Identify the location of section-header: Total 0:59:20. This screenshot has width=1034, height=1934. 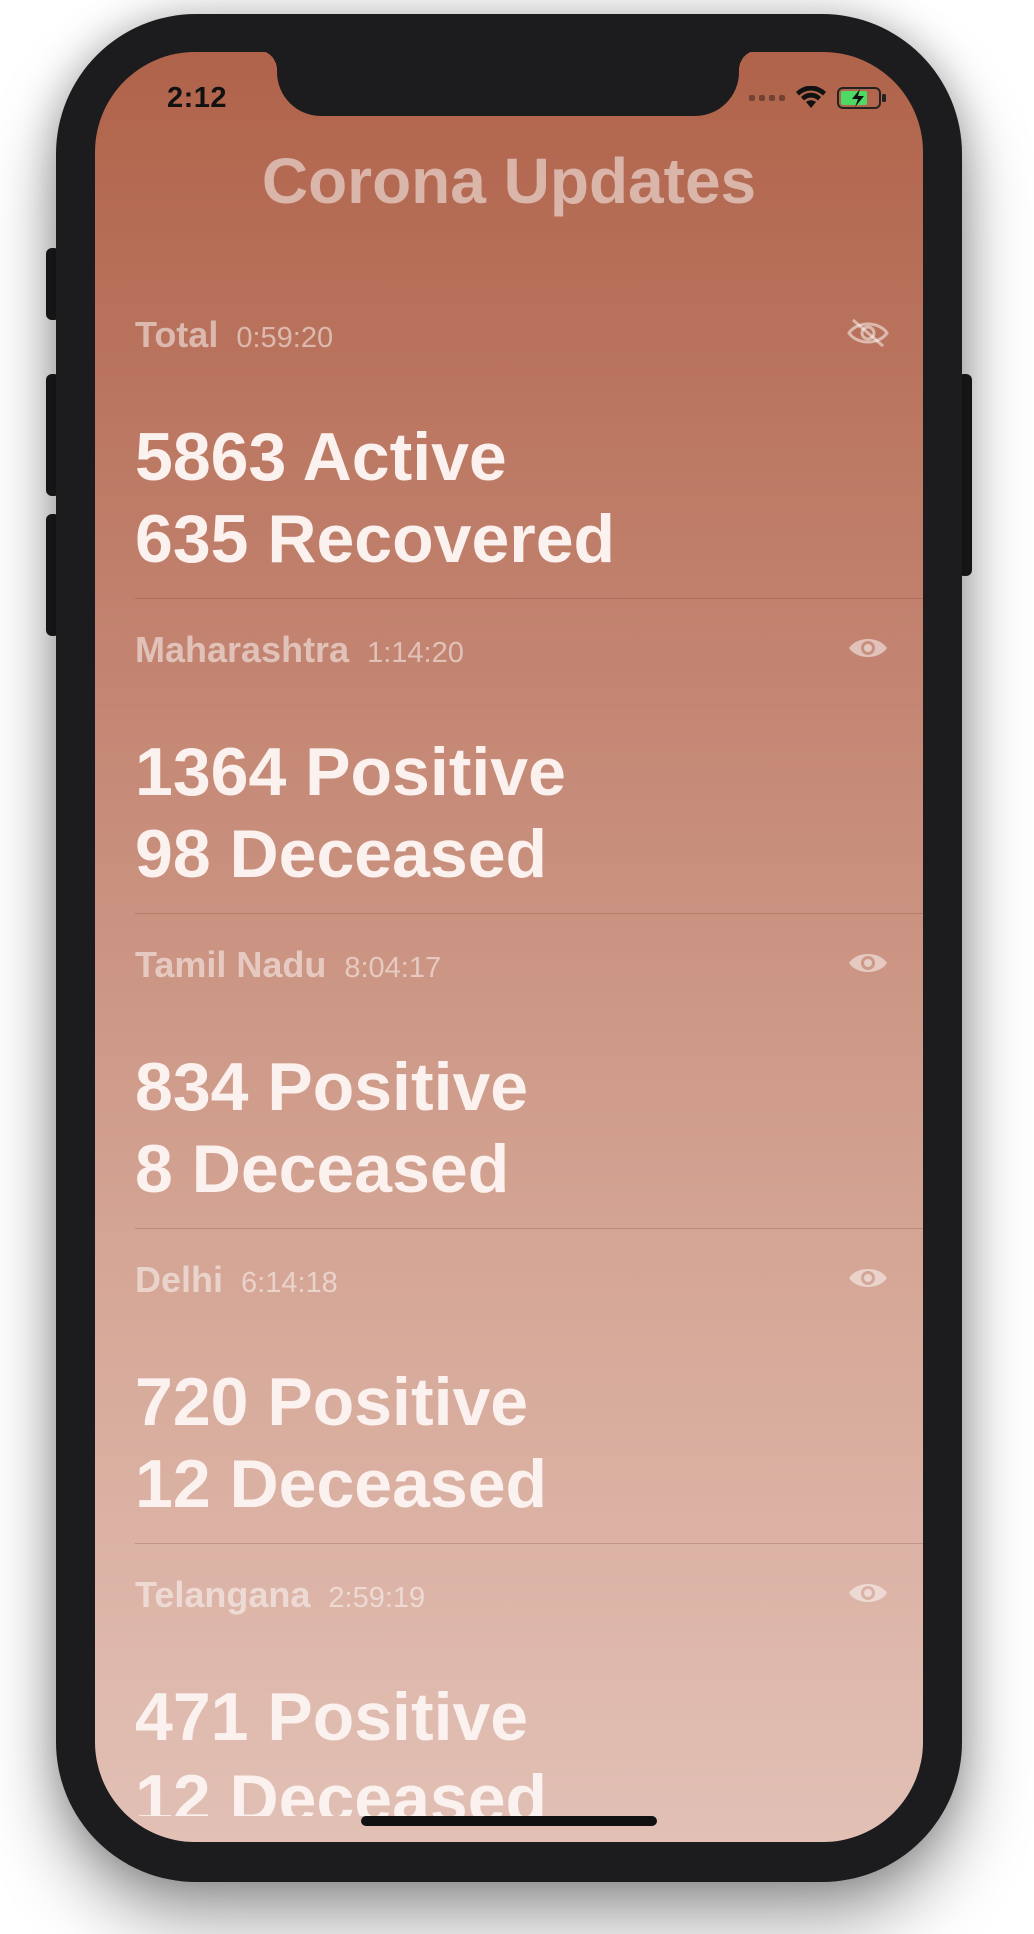
(234, 335).